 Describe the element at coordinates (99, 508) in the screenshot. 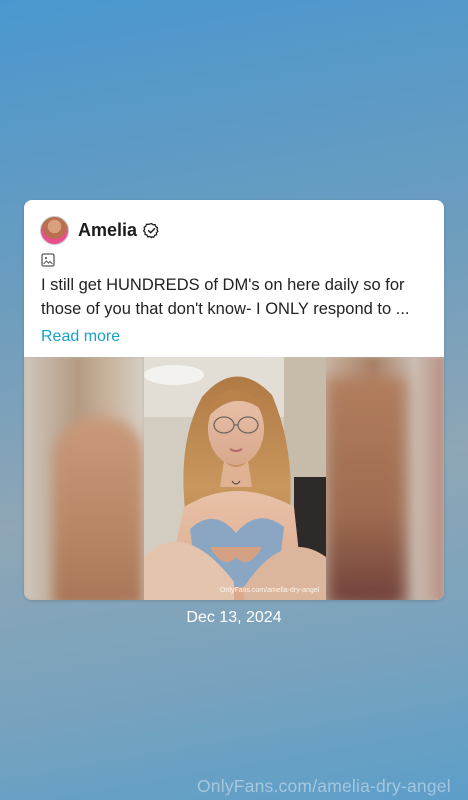

I see `media-blur-left-detail` at that location.